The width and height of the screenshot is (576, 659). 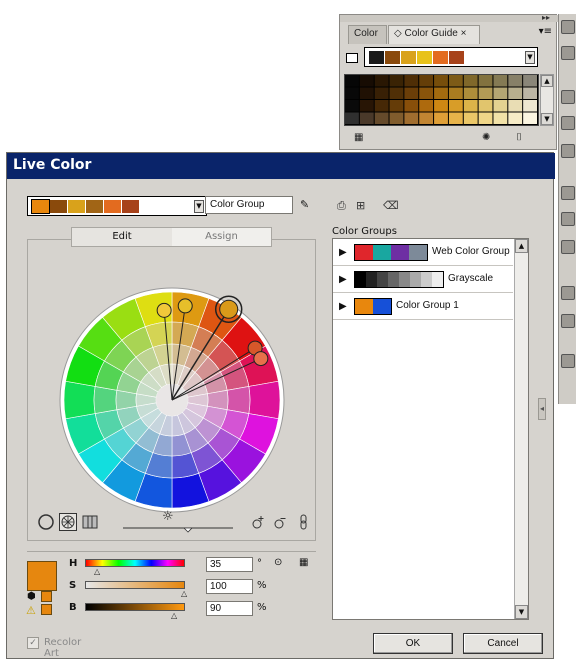 I want to click on group-swatches, so click(x=391, y=252).